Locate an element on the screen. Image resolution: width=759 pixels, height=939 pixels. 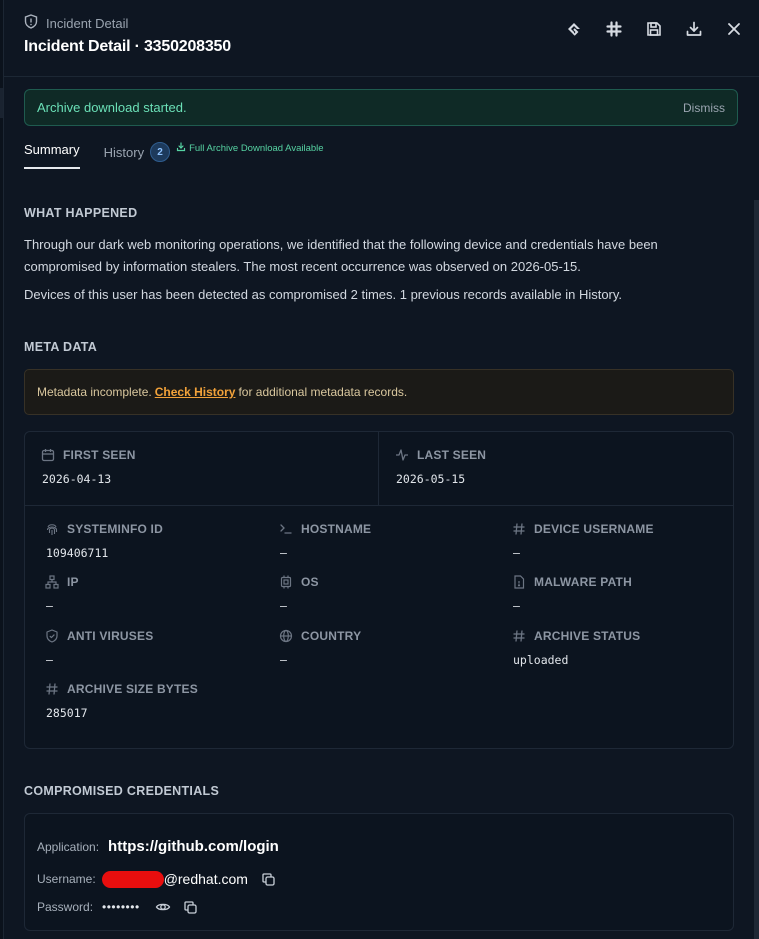
page-title: Incident Detail · 3350208350 is located at coordinates (127, 46).